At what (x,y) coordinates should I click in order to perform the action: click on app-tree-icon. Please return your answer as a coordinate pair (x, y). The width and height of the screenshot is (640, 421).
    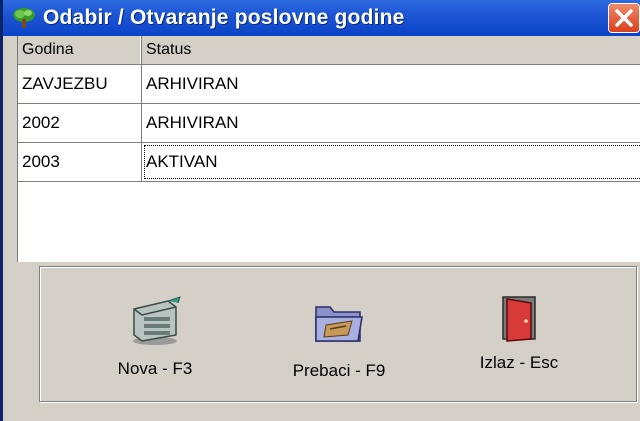
    Looking at the image, I should click on (24, 18).